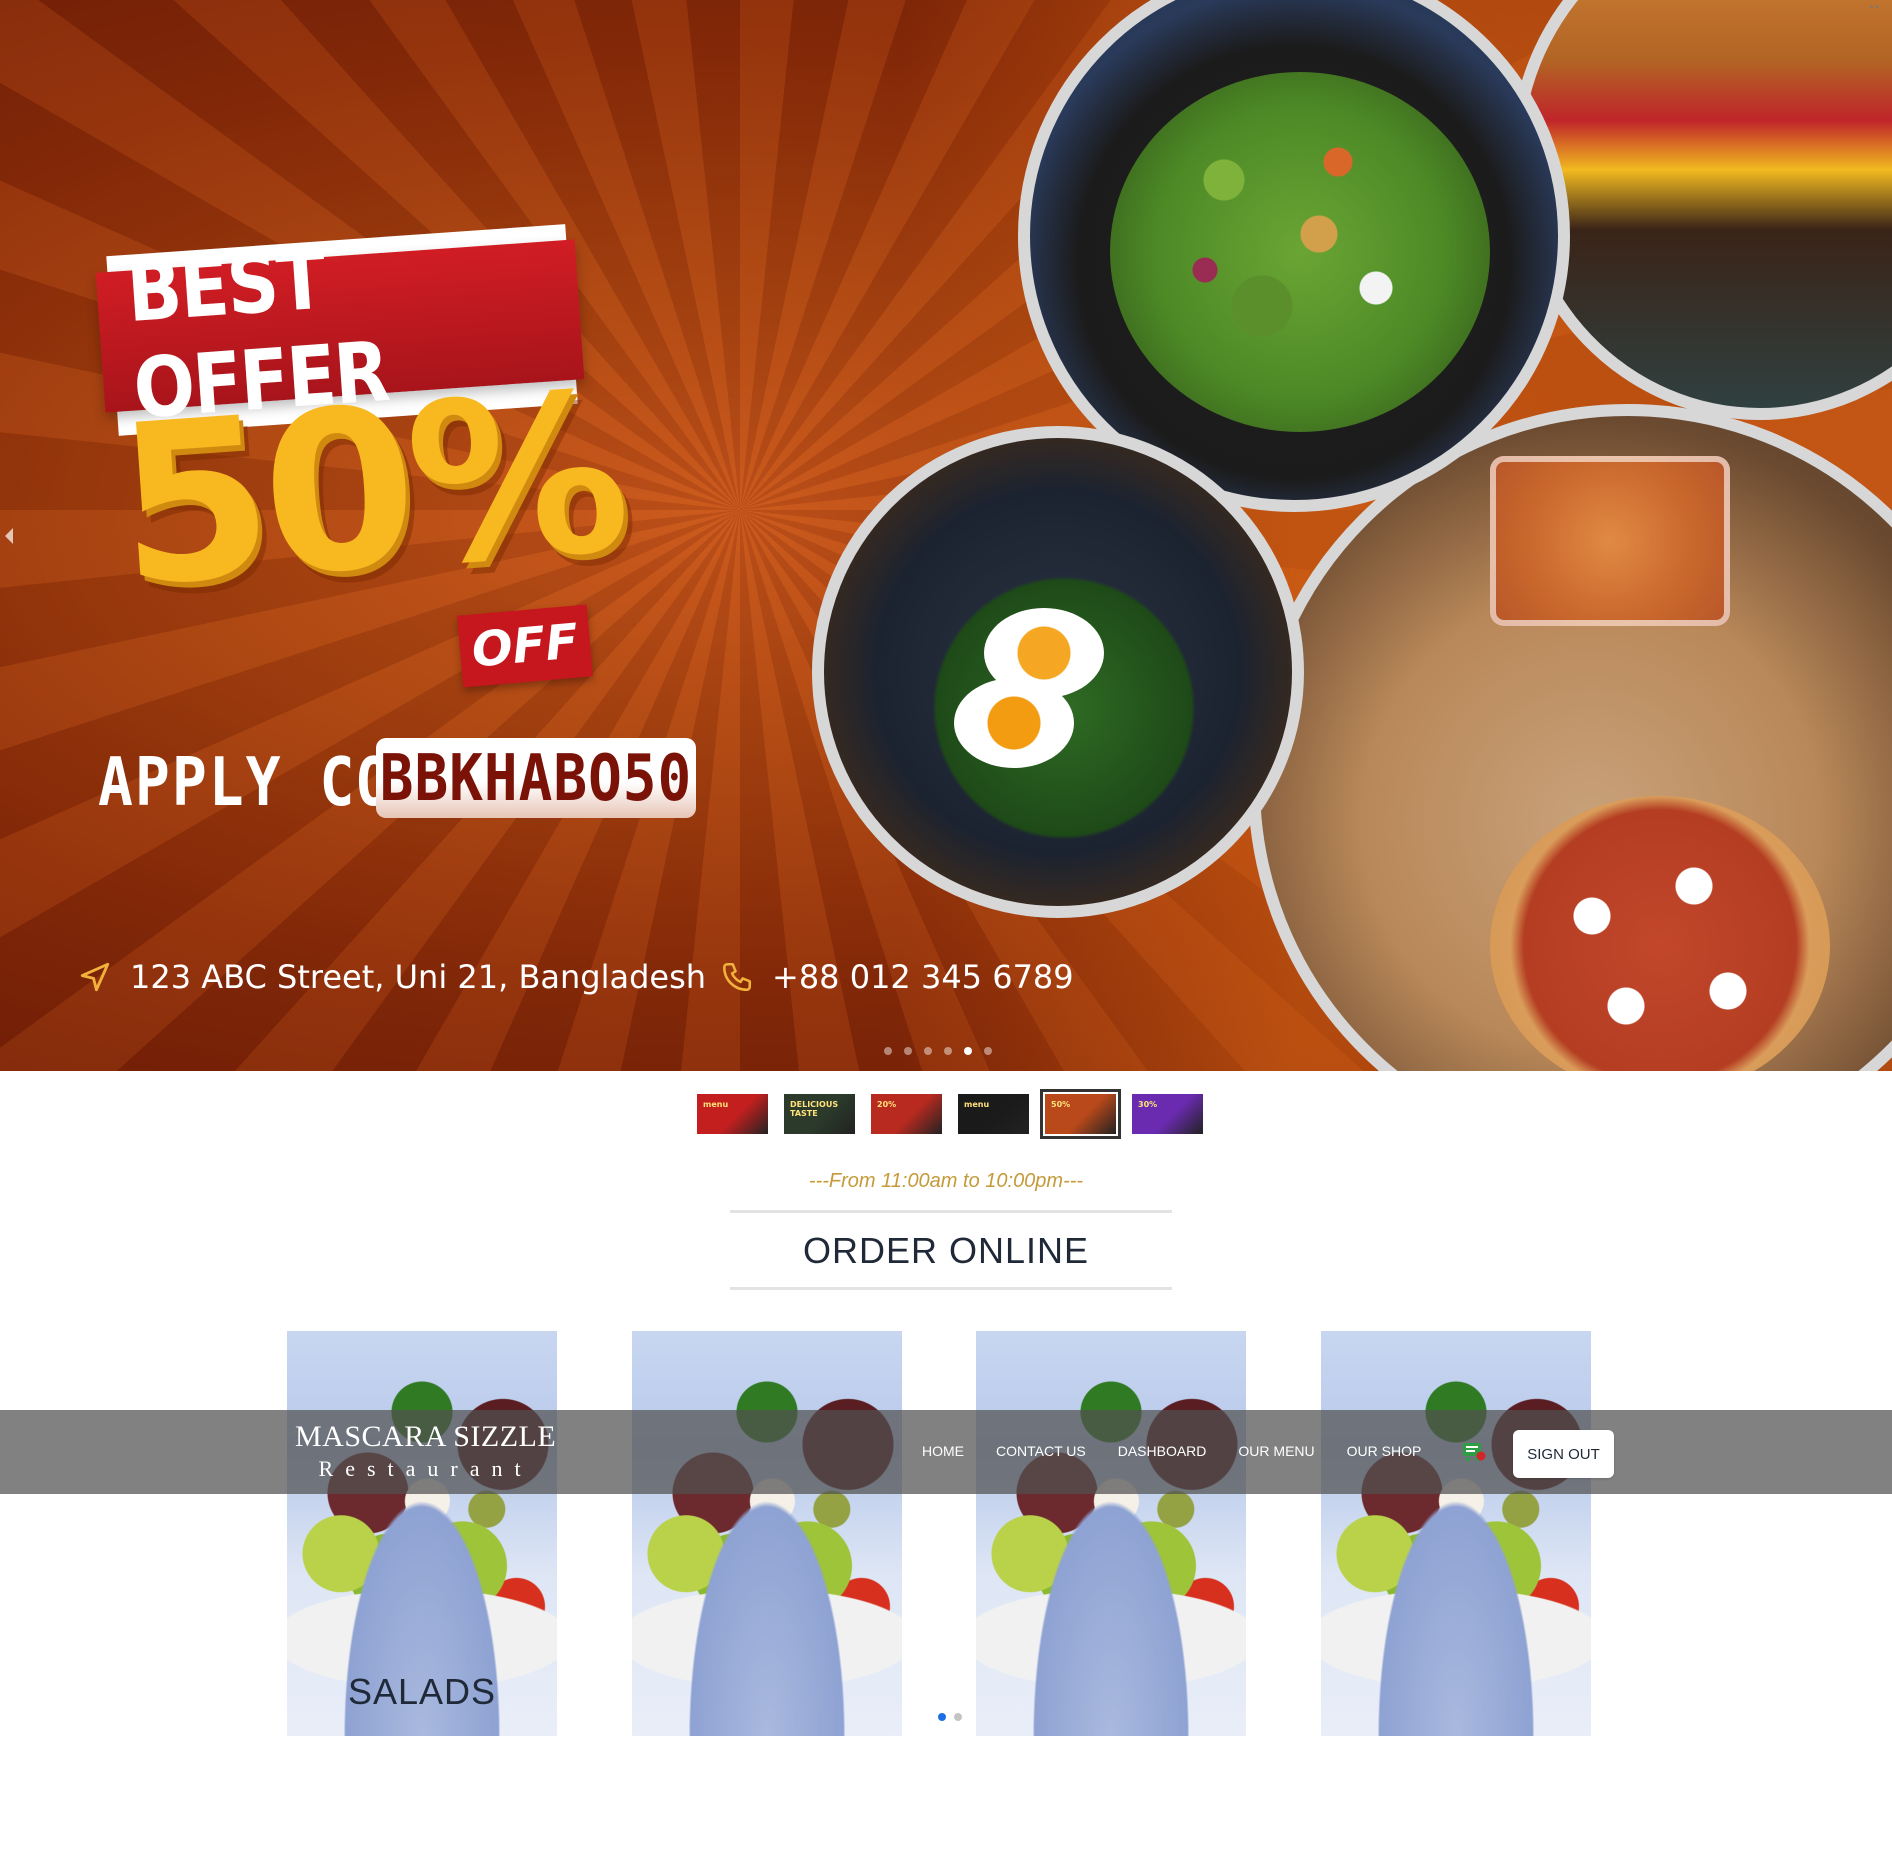 Image resolution: width=1892 pixels, height=1857 pixels. What do you see at coordinates (943, 1451) in the screenshot?
I see `nav-link-home: HOME` at bounding box center [943, 1451].